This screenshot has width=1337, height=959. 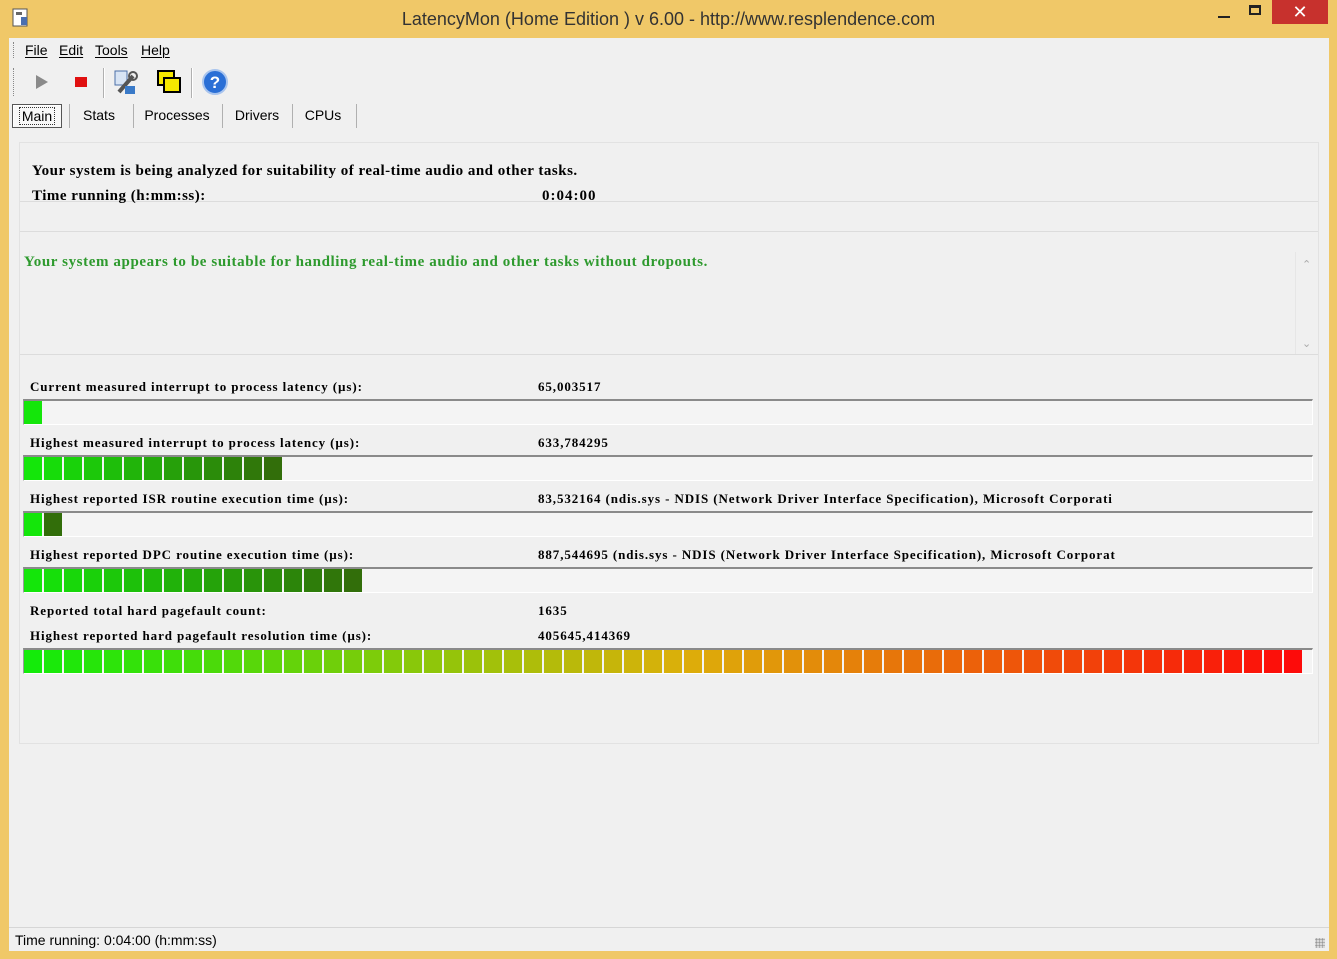 I want to click on stop-icon, so click(x=81, y=82).